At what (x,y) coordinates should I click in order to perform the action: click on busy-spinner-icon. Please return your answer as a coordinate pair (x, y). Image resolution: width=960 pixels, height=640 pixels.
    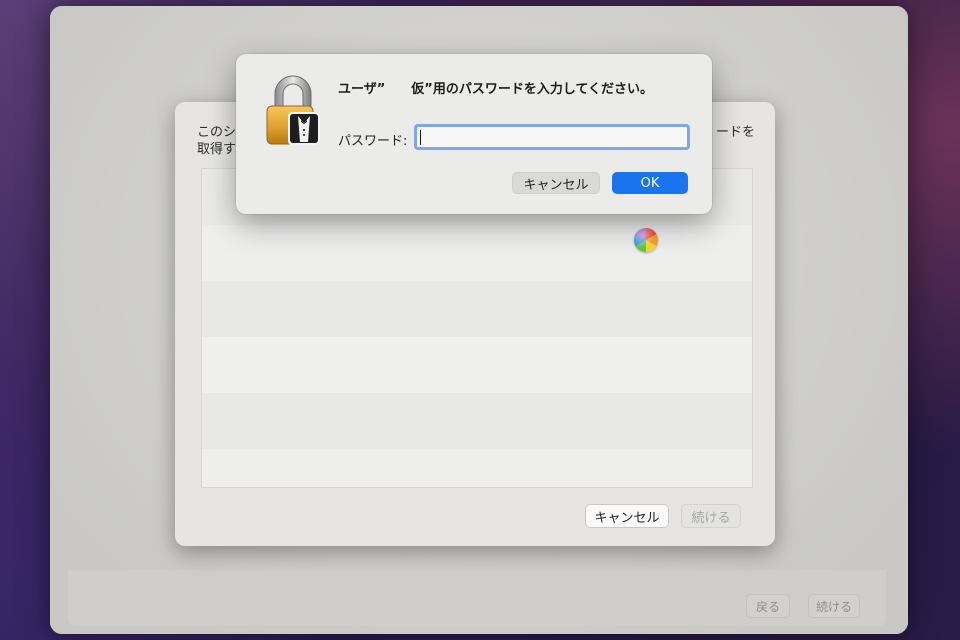
    Looking at the image, I should click on (646, 240).